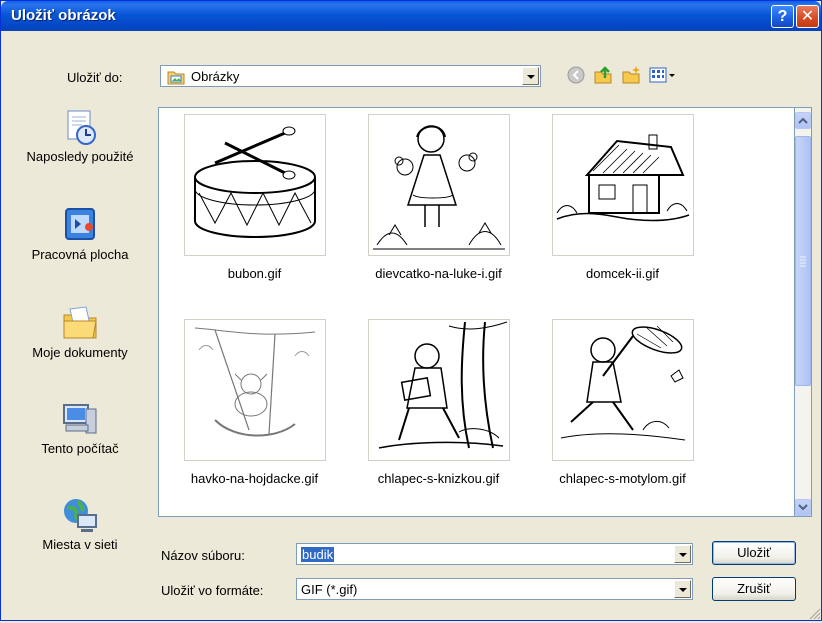  Describe the element at coordinates (411, 16) in the screenshot. I see `title-bar: Uložiť obrázok ? ✕` at that location.